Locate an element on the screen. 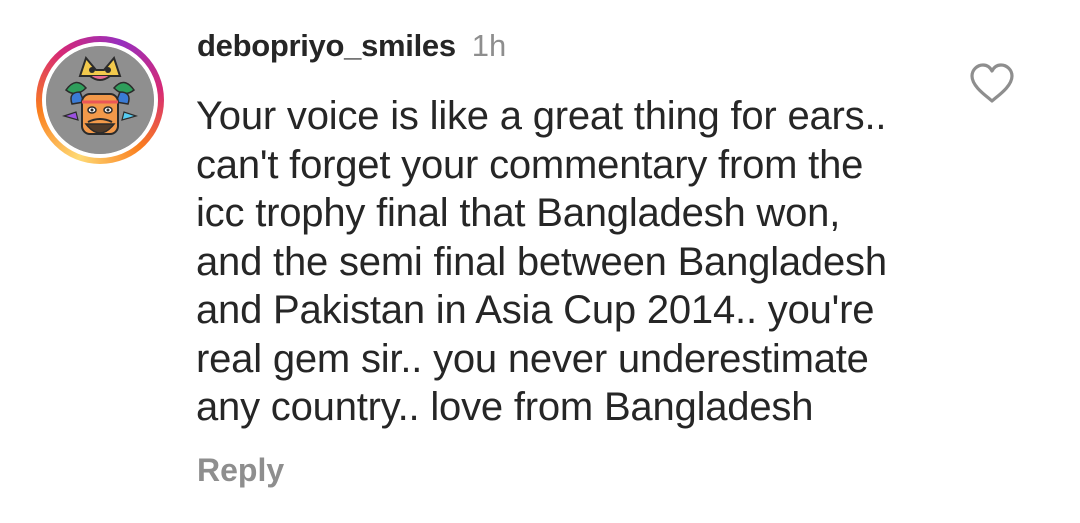 The height and width of the screenshot is (523, 1080). heart-outline-icon is located at coordinates (992, 83).